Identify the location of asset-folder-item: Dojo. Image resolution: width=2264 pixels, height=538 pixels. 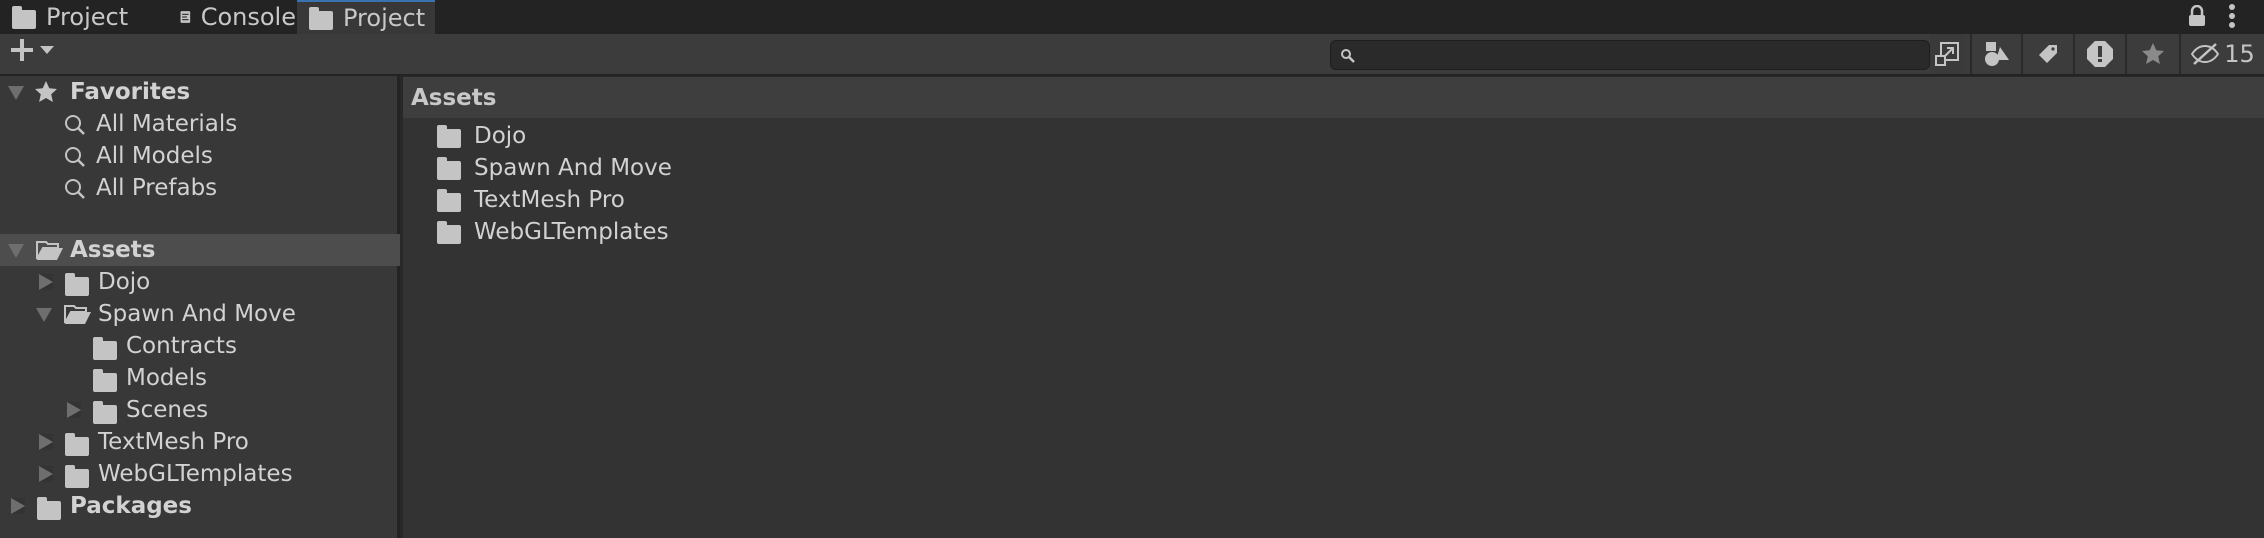
(481, 136).